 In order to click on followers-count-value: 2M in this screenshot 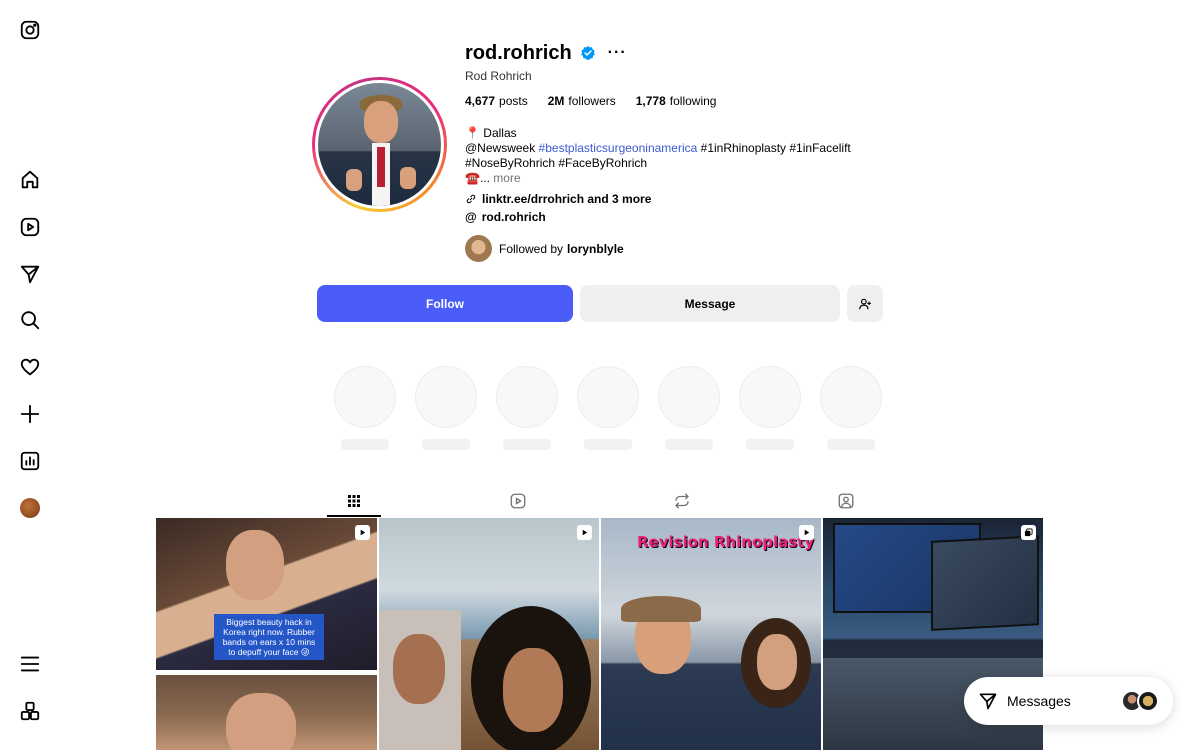, I will do `click(556, 101)`.